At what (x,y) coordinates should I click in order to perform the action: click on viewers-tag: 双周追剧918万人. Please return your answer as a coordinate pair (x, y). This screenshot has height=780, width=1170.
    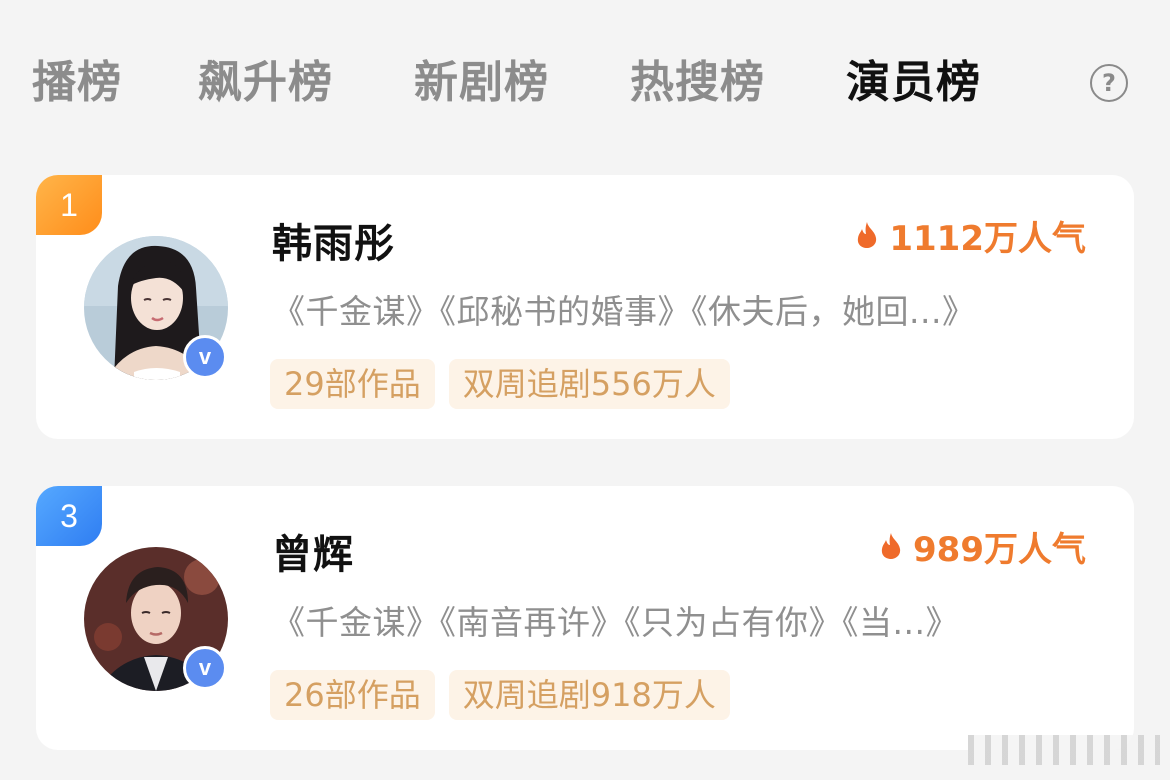
    Looking at the image, I should click on (589, 695).